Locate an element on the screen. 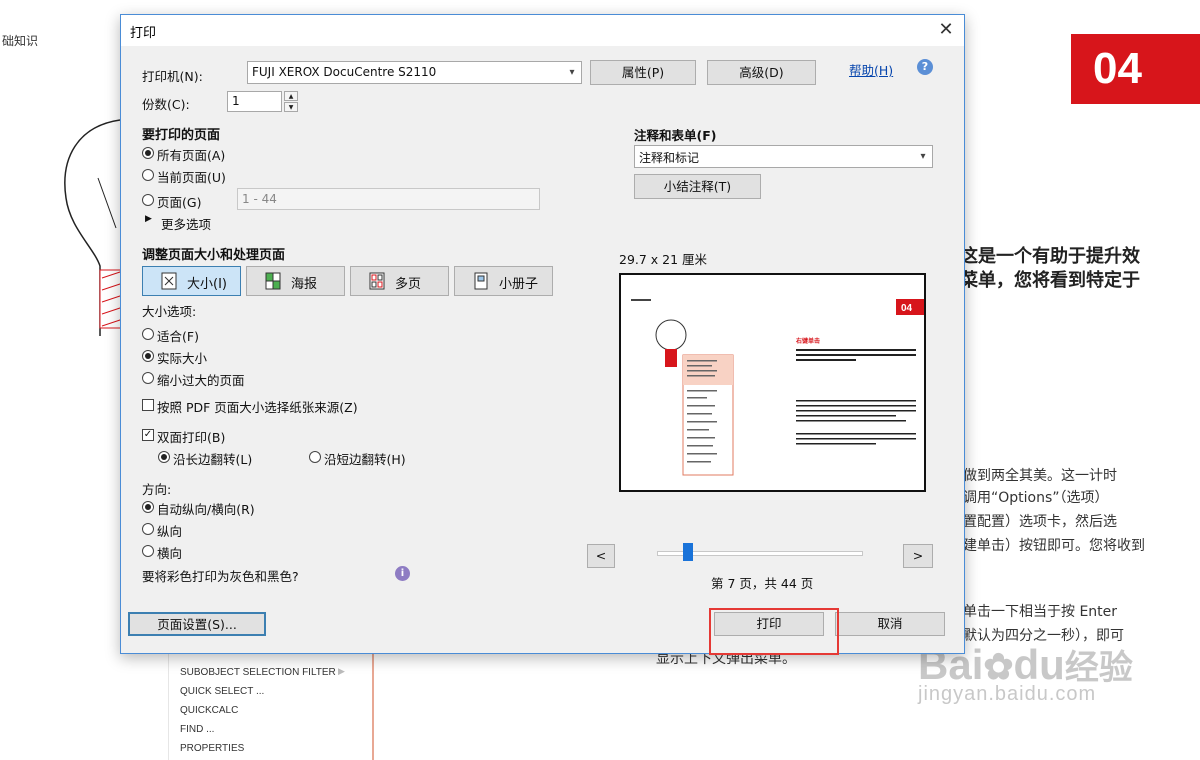  copies-label: 份数(C): is located at coordinates (166, 104).